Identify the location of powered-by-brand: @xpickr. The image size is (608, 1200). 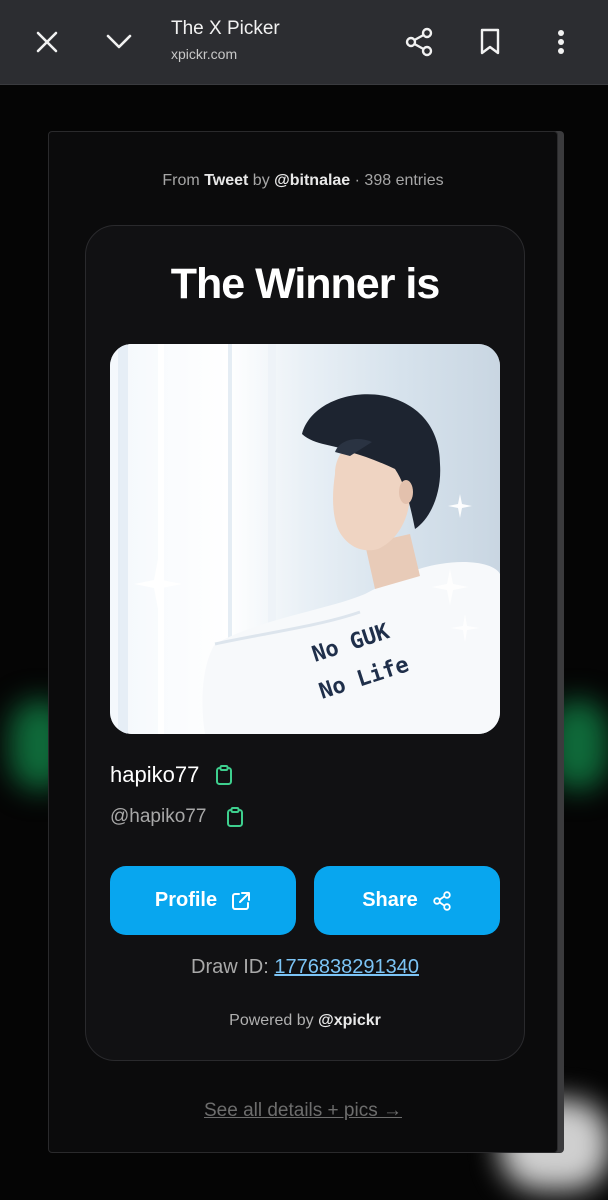
(349, 1020).